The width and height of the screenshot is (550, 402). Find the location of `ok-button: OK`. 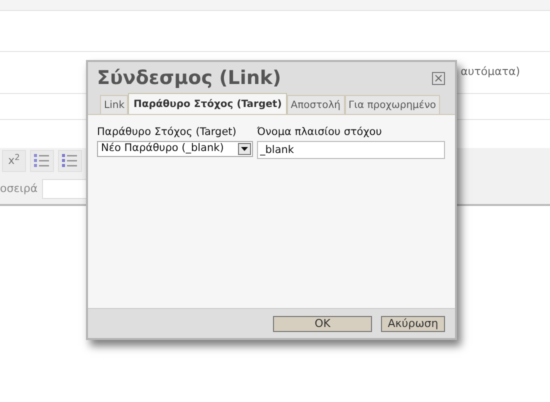

ok-button: OK is located at coordinates (322, 324).